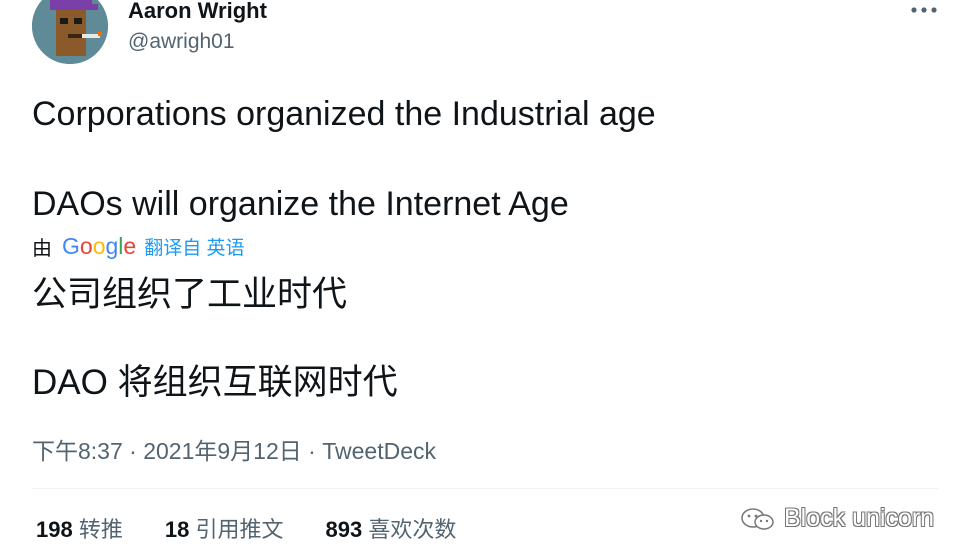  Describe the element at coordinates (379, 451) in the screenshot. I see `tweet-source: TweetDeck` at that location.